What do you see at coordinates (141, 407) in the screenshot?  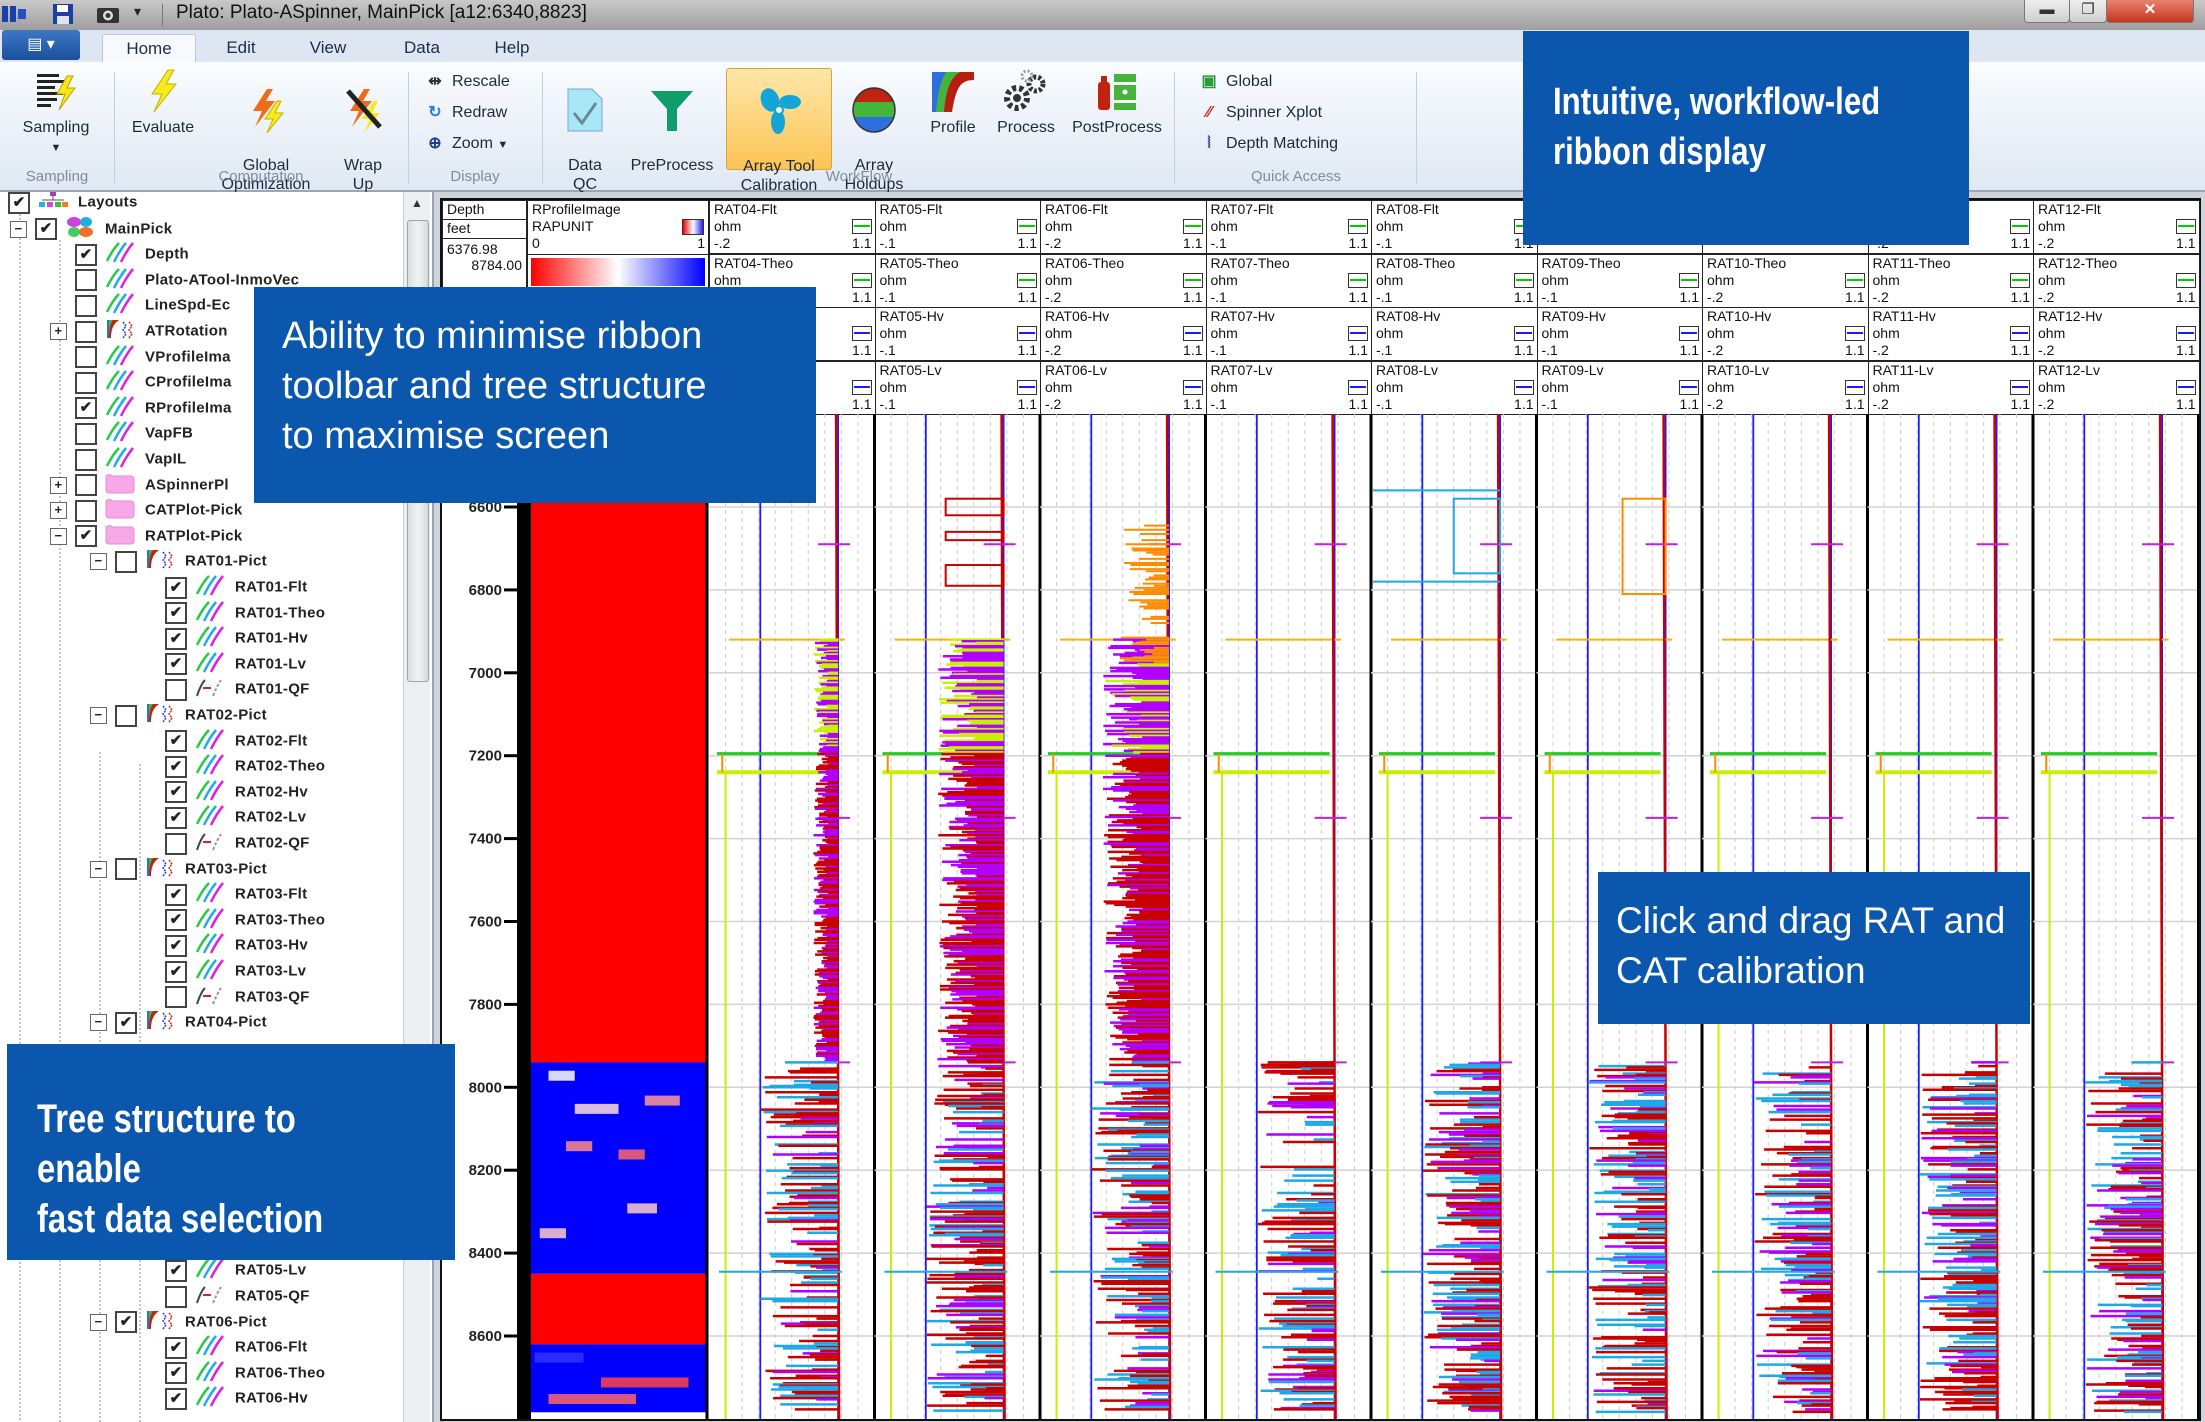 I see `tree-item: ✔ RProfileIma` at bounding box center [141, 407].